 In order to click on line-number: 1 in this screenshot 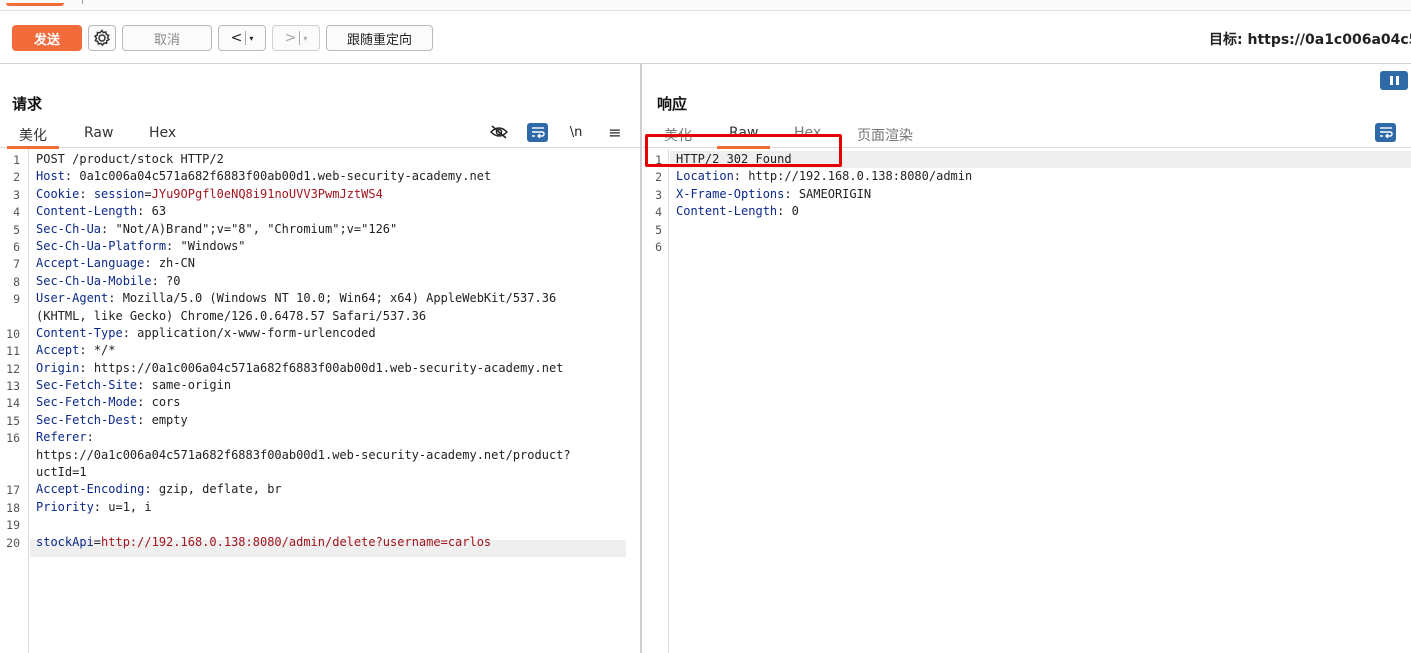, I will do `click(16, 160)`.